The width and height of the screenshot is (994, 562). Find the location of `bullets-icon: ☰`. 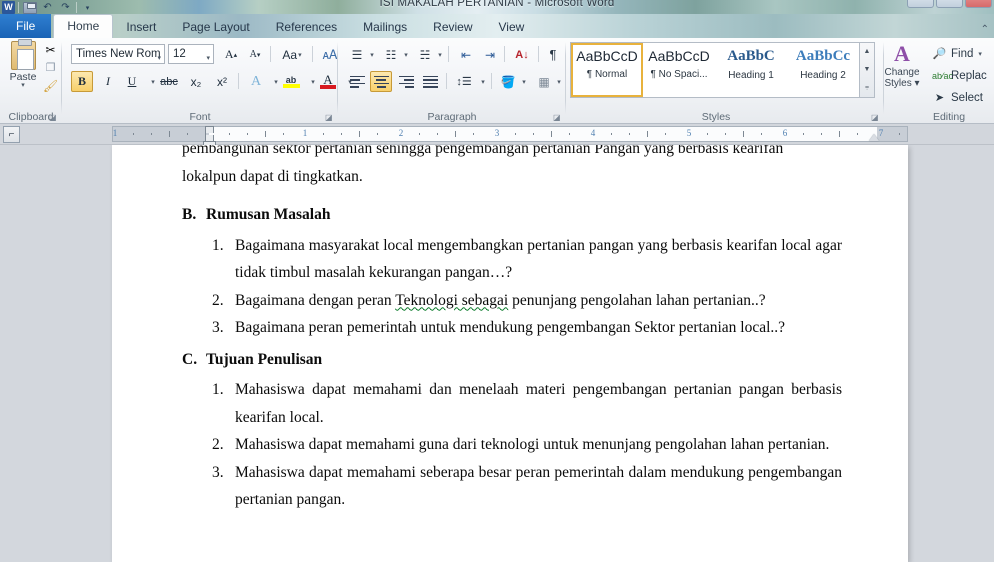

bullets-icon: ☰ is located at coordinates (357, 54).